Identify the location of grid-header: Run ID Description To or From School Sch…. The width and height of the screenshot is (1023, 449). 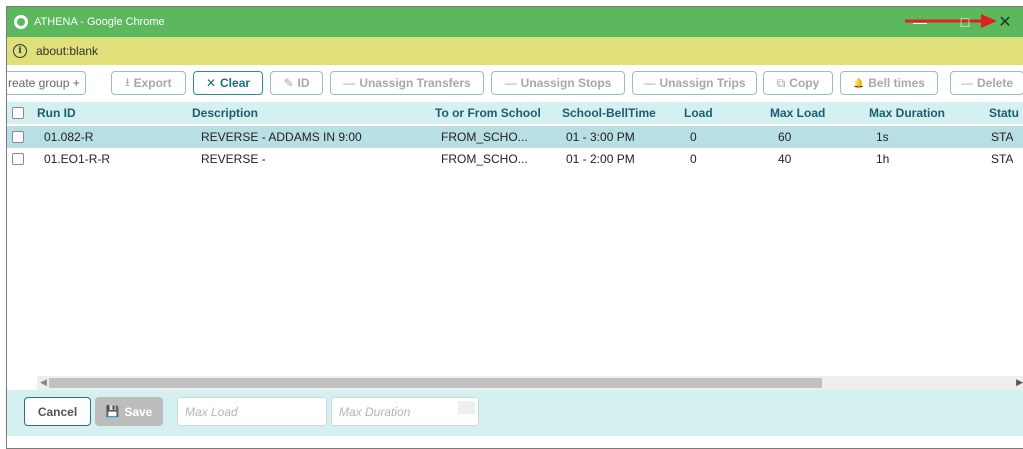
(515, 113).